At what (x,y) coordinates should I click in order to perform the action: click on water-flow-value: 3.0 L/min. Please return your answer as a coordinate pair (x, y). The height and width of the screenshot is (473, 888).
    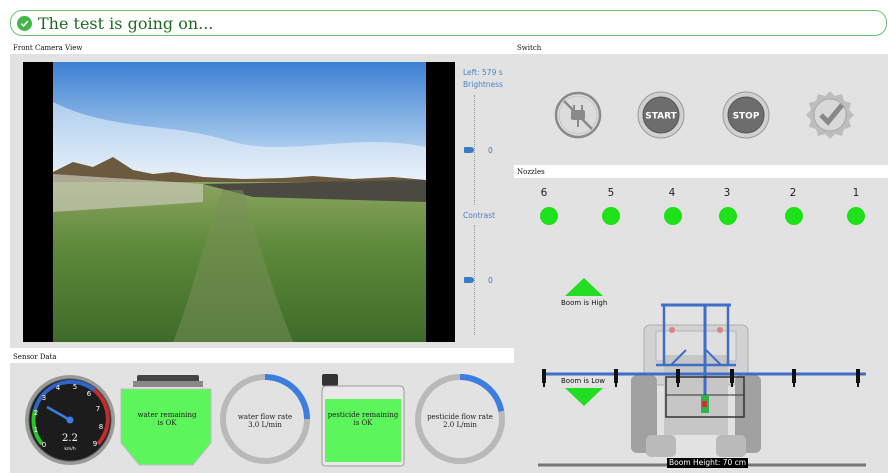
    Looking at the image, I should click on (265, 425).